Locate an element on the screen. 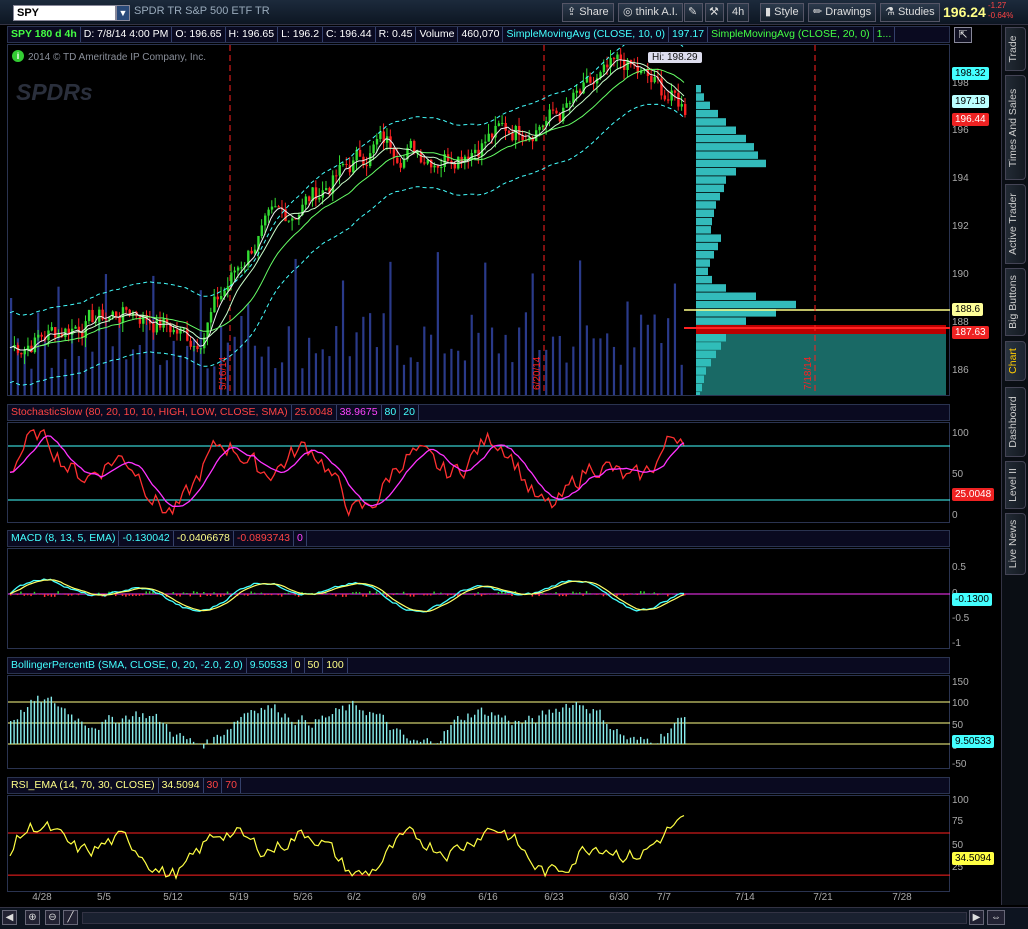 This screenshot has width=1028, height=929. share-icon: ⇪ is located at coordinates (572, 12).